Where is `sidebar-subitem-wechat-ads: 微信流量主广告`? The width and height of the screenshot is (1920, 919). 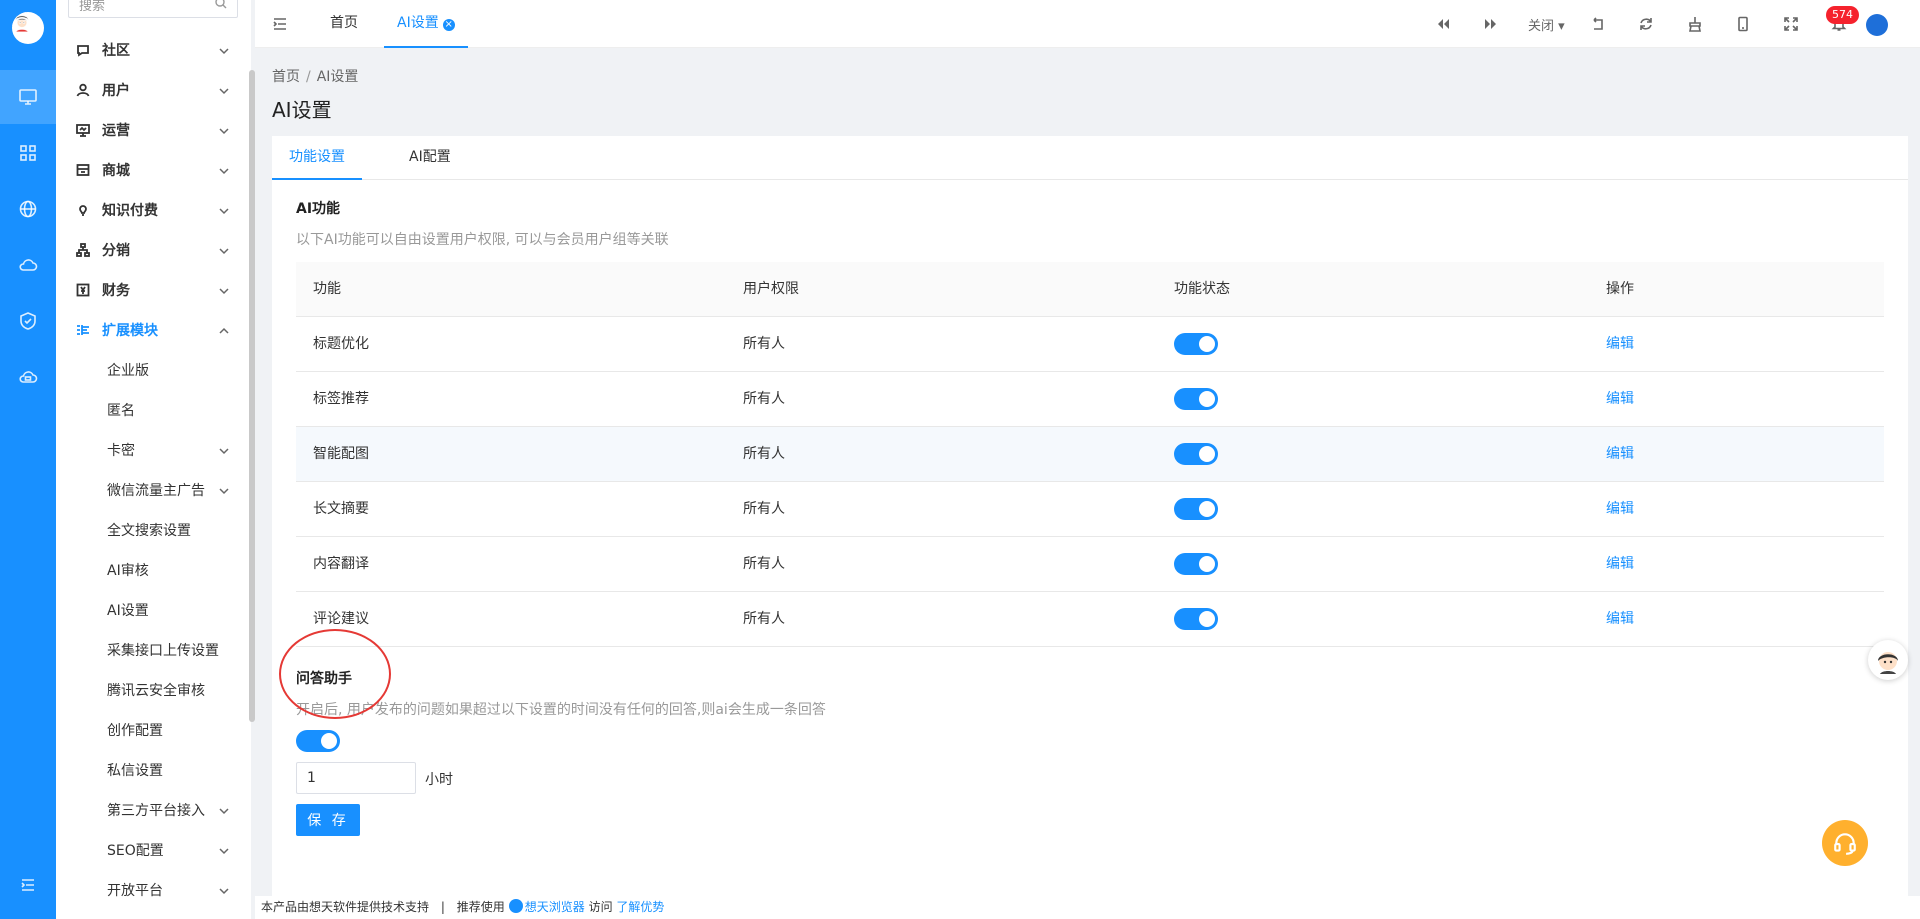
sidebar-subitem-wechat-ads: 微信流量主广告 is located at coordinates (153, 490).